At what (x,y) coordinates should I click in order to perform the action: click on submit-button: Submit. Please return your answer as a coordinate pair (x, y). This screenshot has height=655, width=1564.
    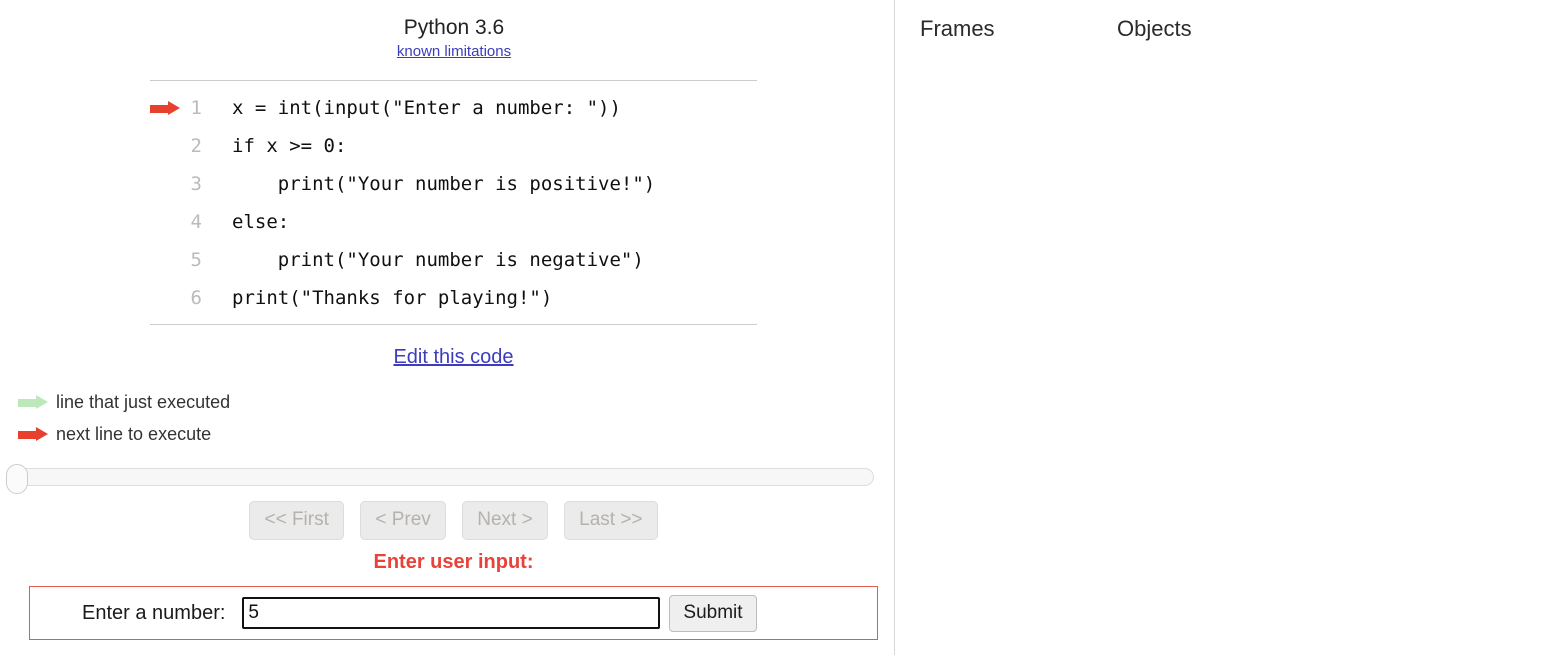
    Looking at the image, I should click on (713, 613).